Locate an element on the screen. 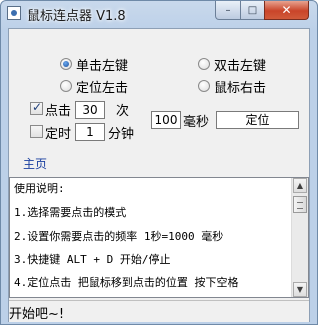 The height and width of the screenshot is (325, 320). click-count-label: 点击 is located at coordinates (58, 111).